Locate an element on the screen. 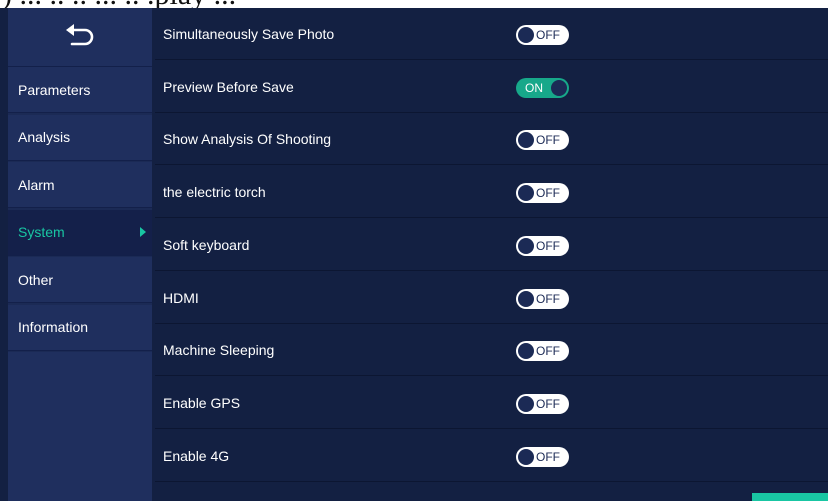 The width and height of the screenshot is (828, 501). sidebar-item-parameters: Parameters is located at coordinates (80, 90).